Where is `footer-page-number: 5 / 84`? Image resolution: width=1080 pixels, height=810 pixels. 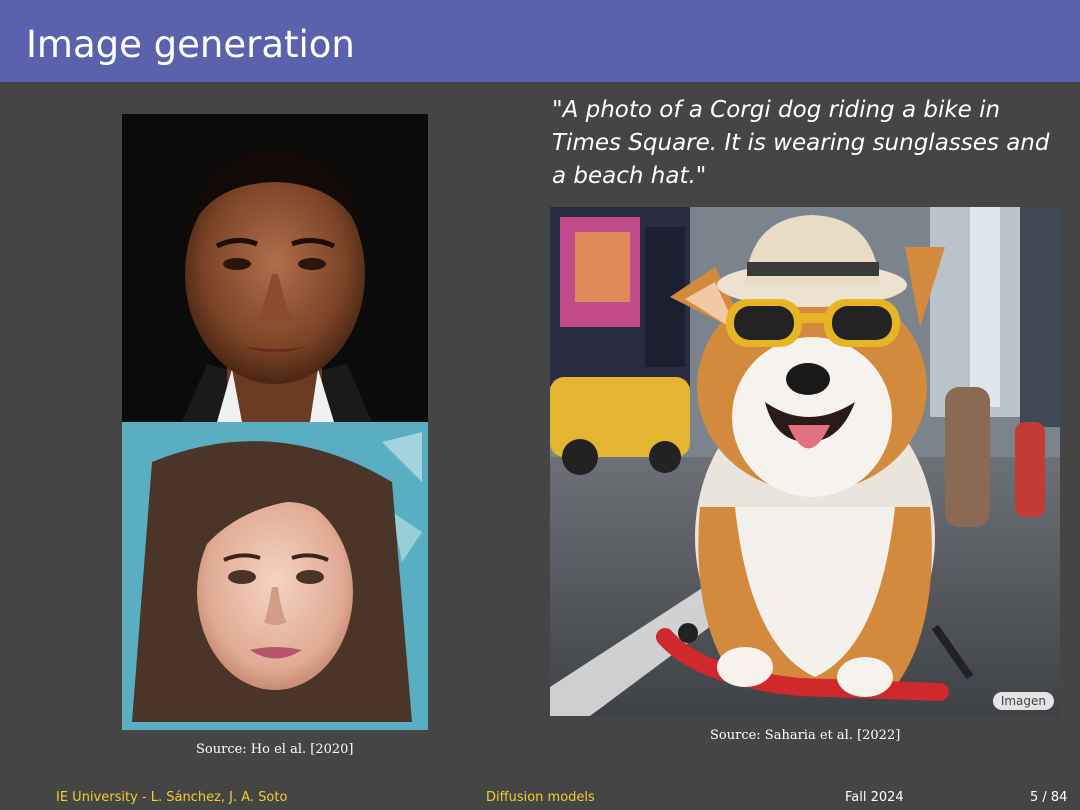
footer-page-number: 5 / 84 is located at coordinates (1049, 797).